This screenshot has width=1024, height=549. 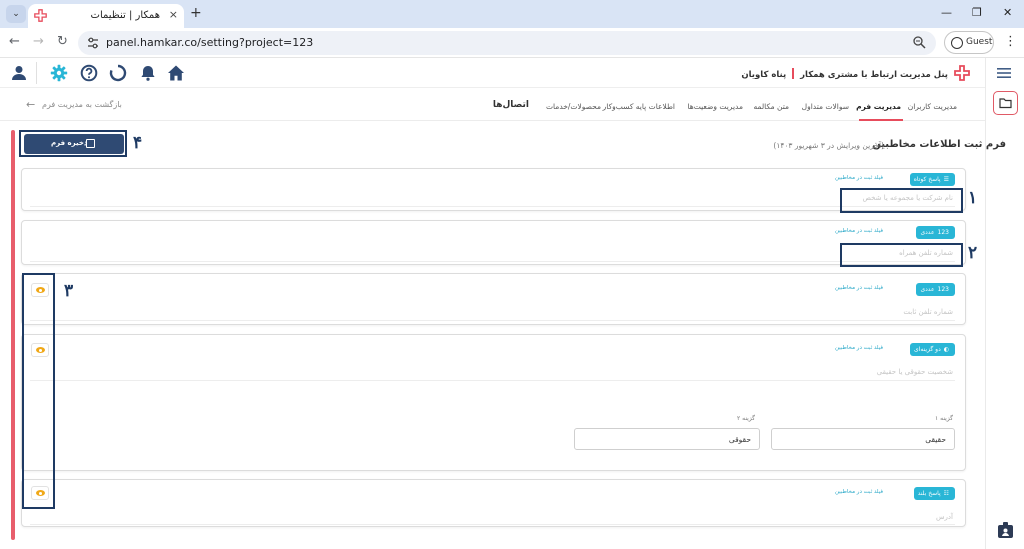 What do you see at coordinates (825, 106) in the screenshot?
I see `tab-faq: سوالات متداول` at bounding box center [825, 106].